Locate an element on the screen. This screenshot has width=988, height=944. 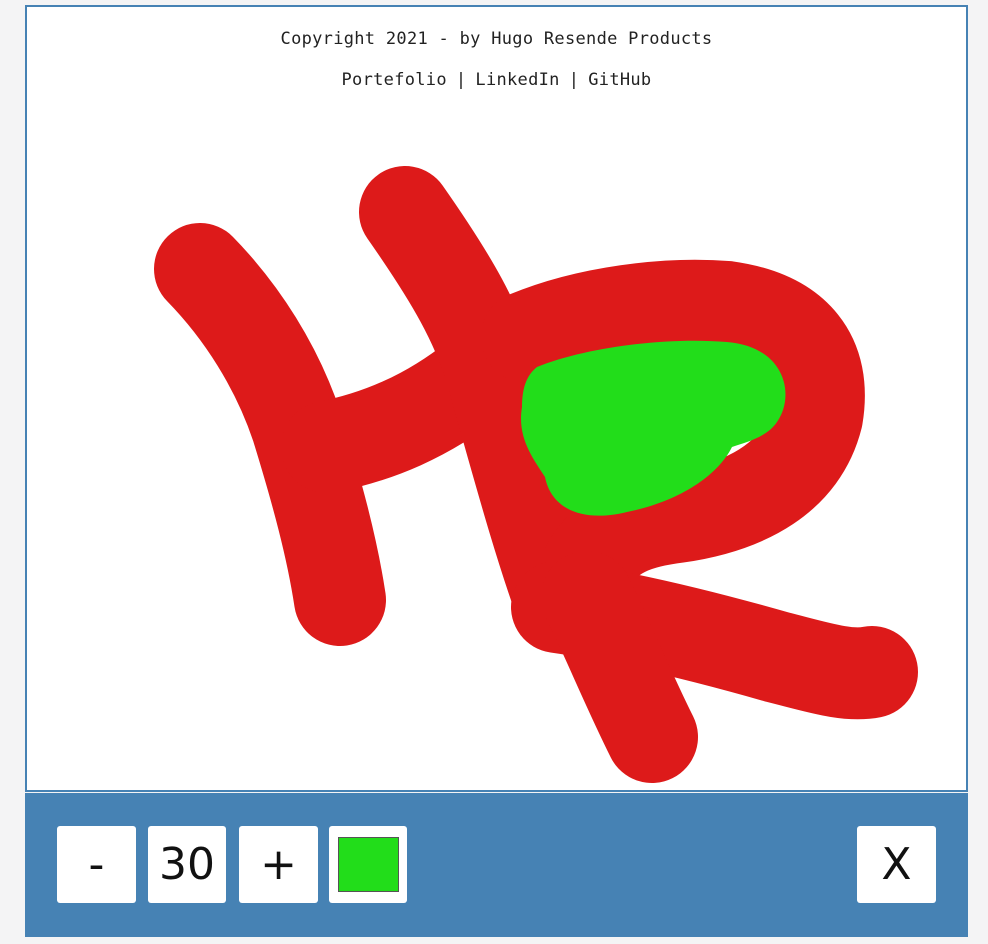
github-link: GitHub is located at coordinates (619, 80).